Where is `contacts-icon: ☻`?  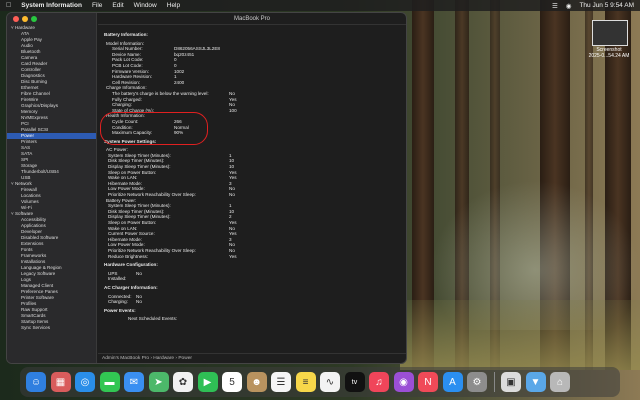
contacts-icon: ☻ is located at coordinates (256, 382).